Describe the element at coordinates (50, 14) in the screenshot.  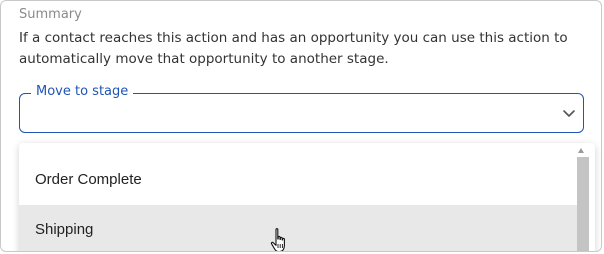
I see `summary-label: Summary` at that location.